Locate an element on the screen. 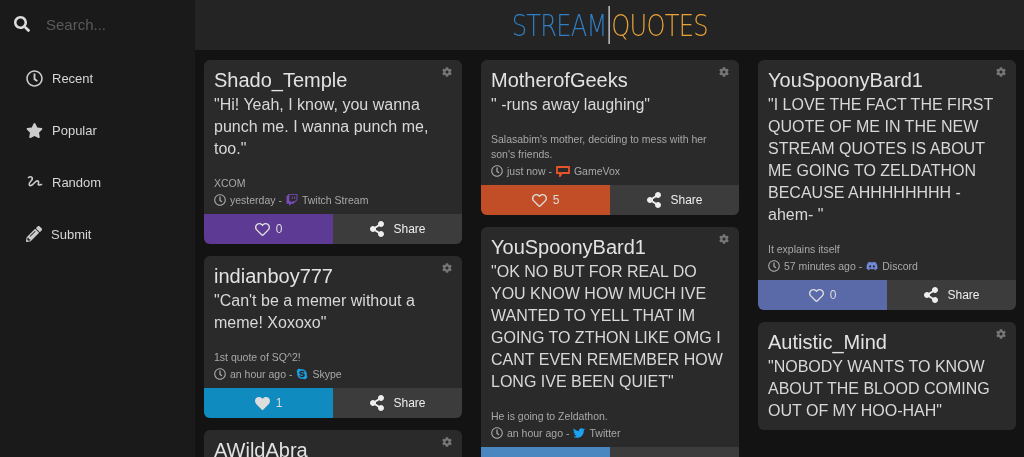 Image resolution: width=1024 pixels, height=457 pixels. menu-item: Popular is located at coordinates (110, 130).